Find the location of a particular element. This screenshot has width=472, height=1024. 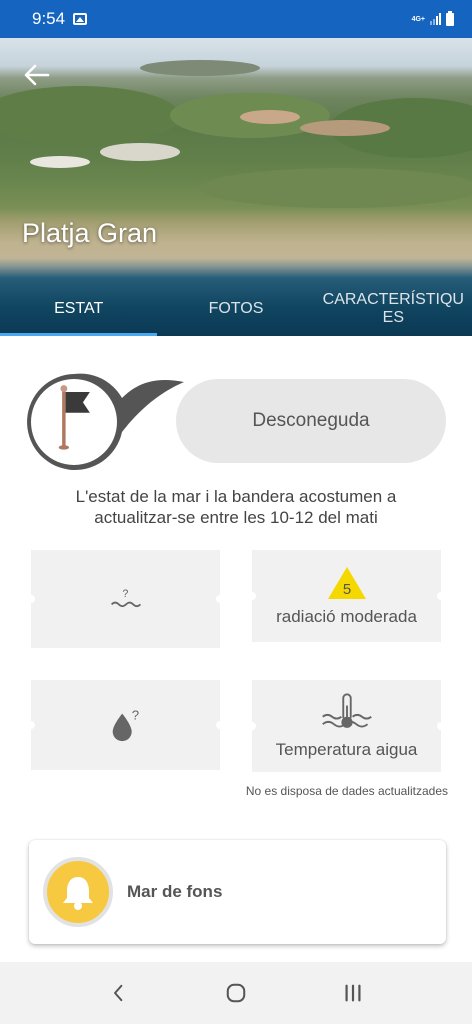

nav-home-button is located at coordinates (236, 993).